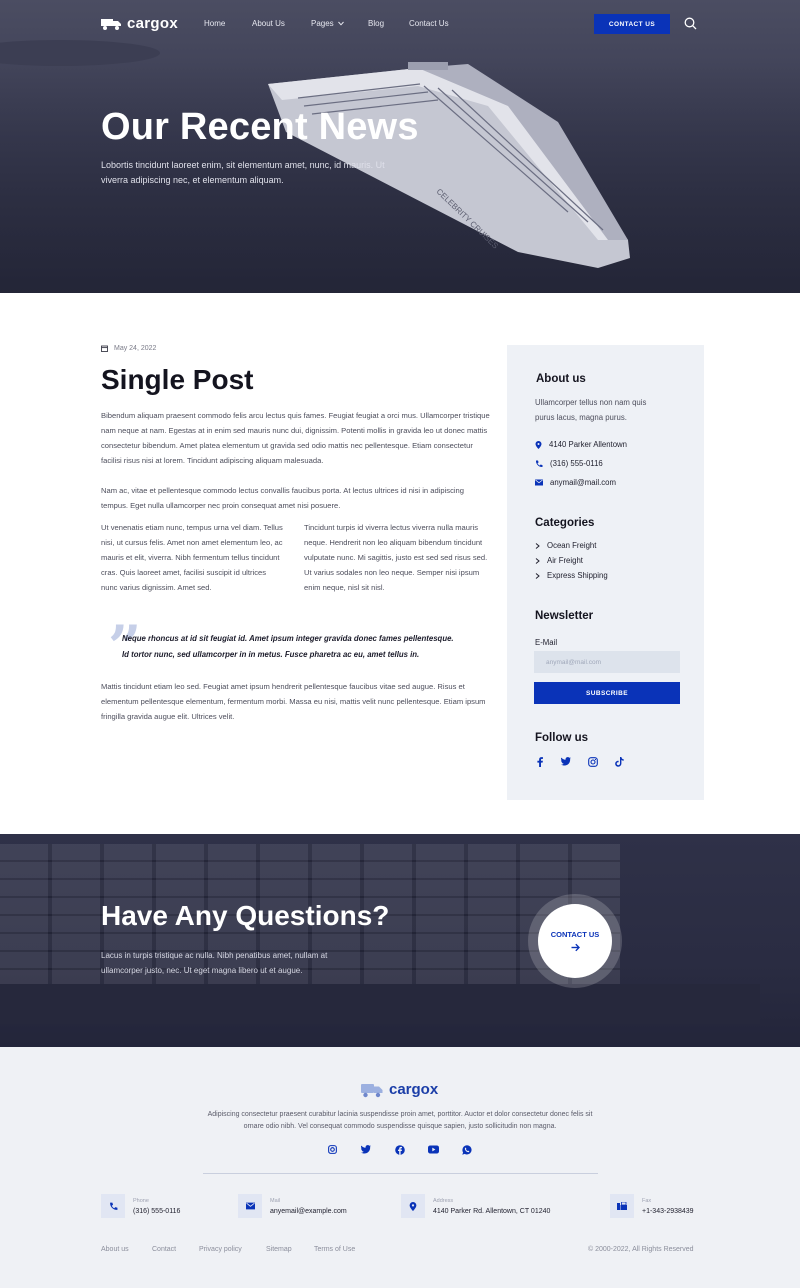  I want to click on category-item-ocean-freight: Ocean Freight, so click(565, 545).